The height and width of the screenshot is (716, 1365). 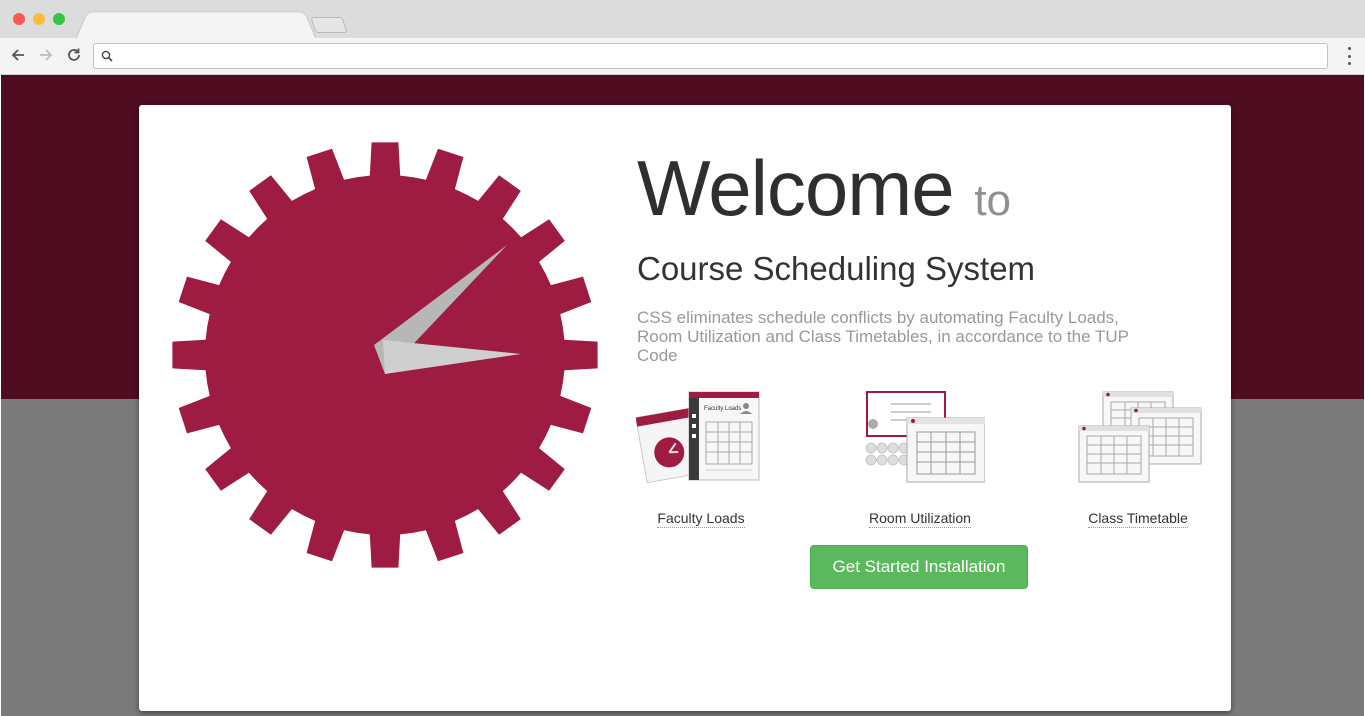 I want to click on welcome-text: Welcome, so click(x=796, y=188).